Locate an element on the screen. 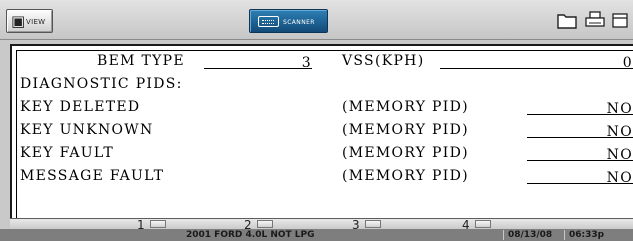 This screenshot has width=633, height=241. pid-row: KEY UNKNOWN (MEMORY PID) NO is located at coordinates (325, 130).